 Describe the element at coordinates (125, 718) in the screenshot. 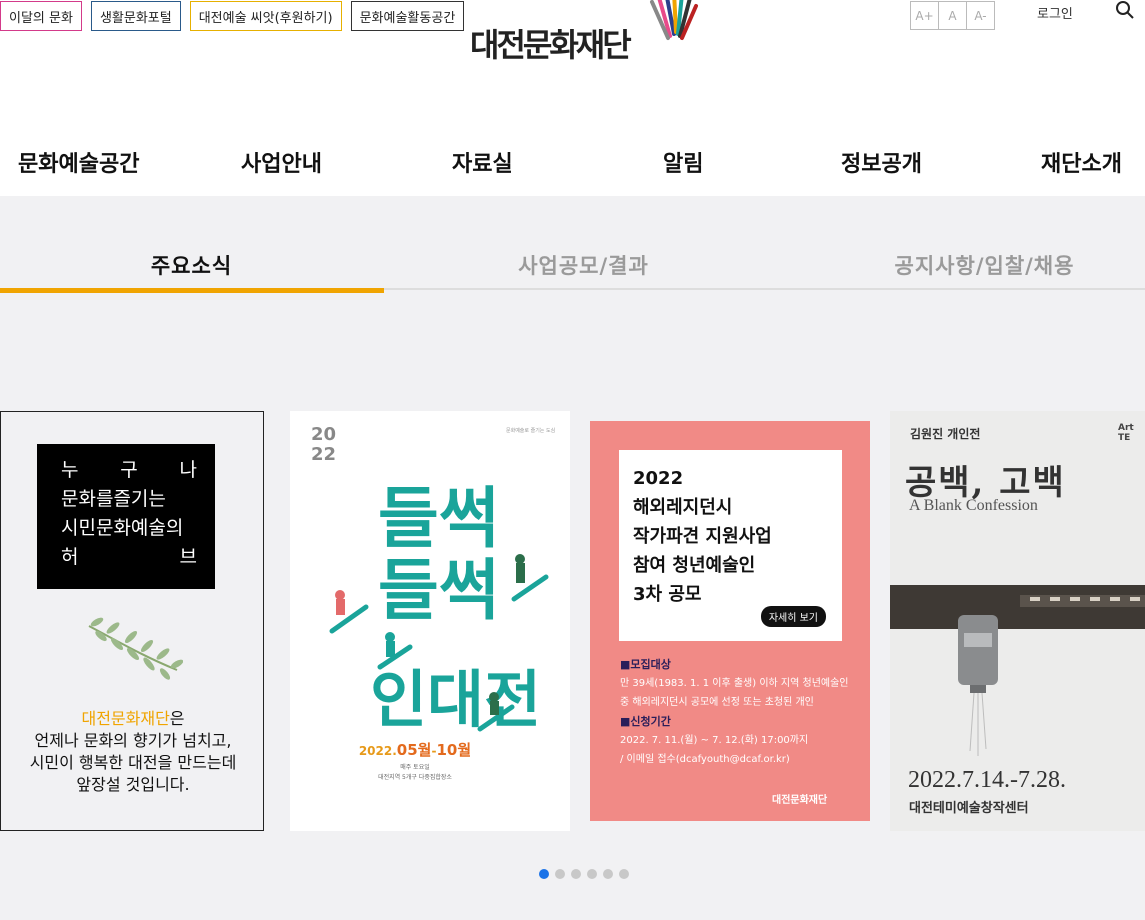

I see `brand-name: 대전문화재단` at that location.